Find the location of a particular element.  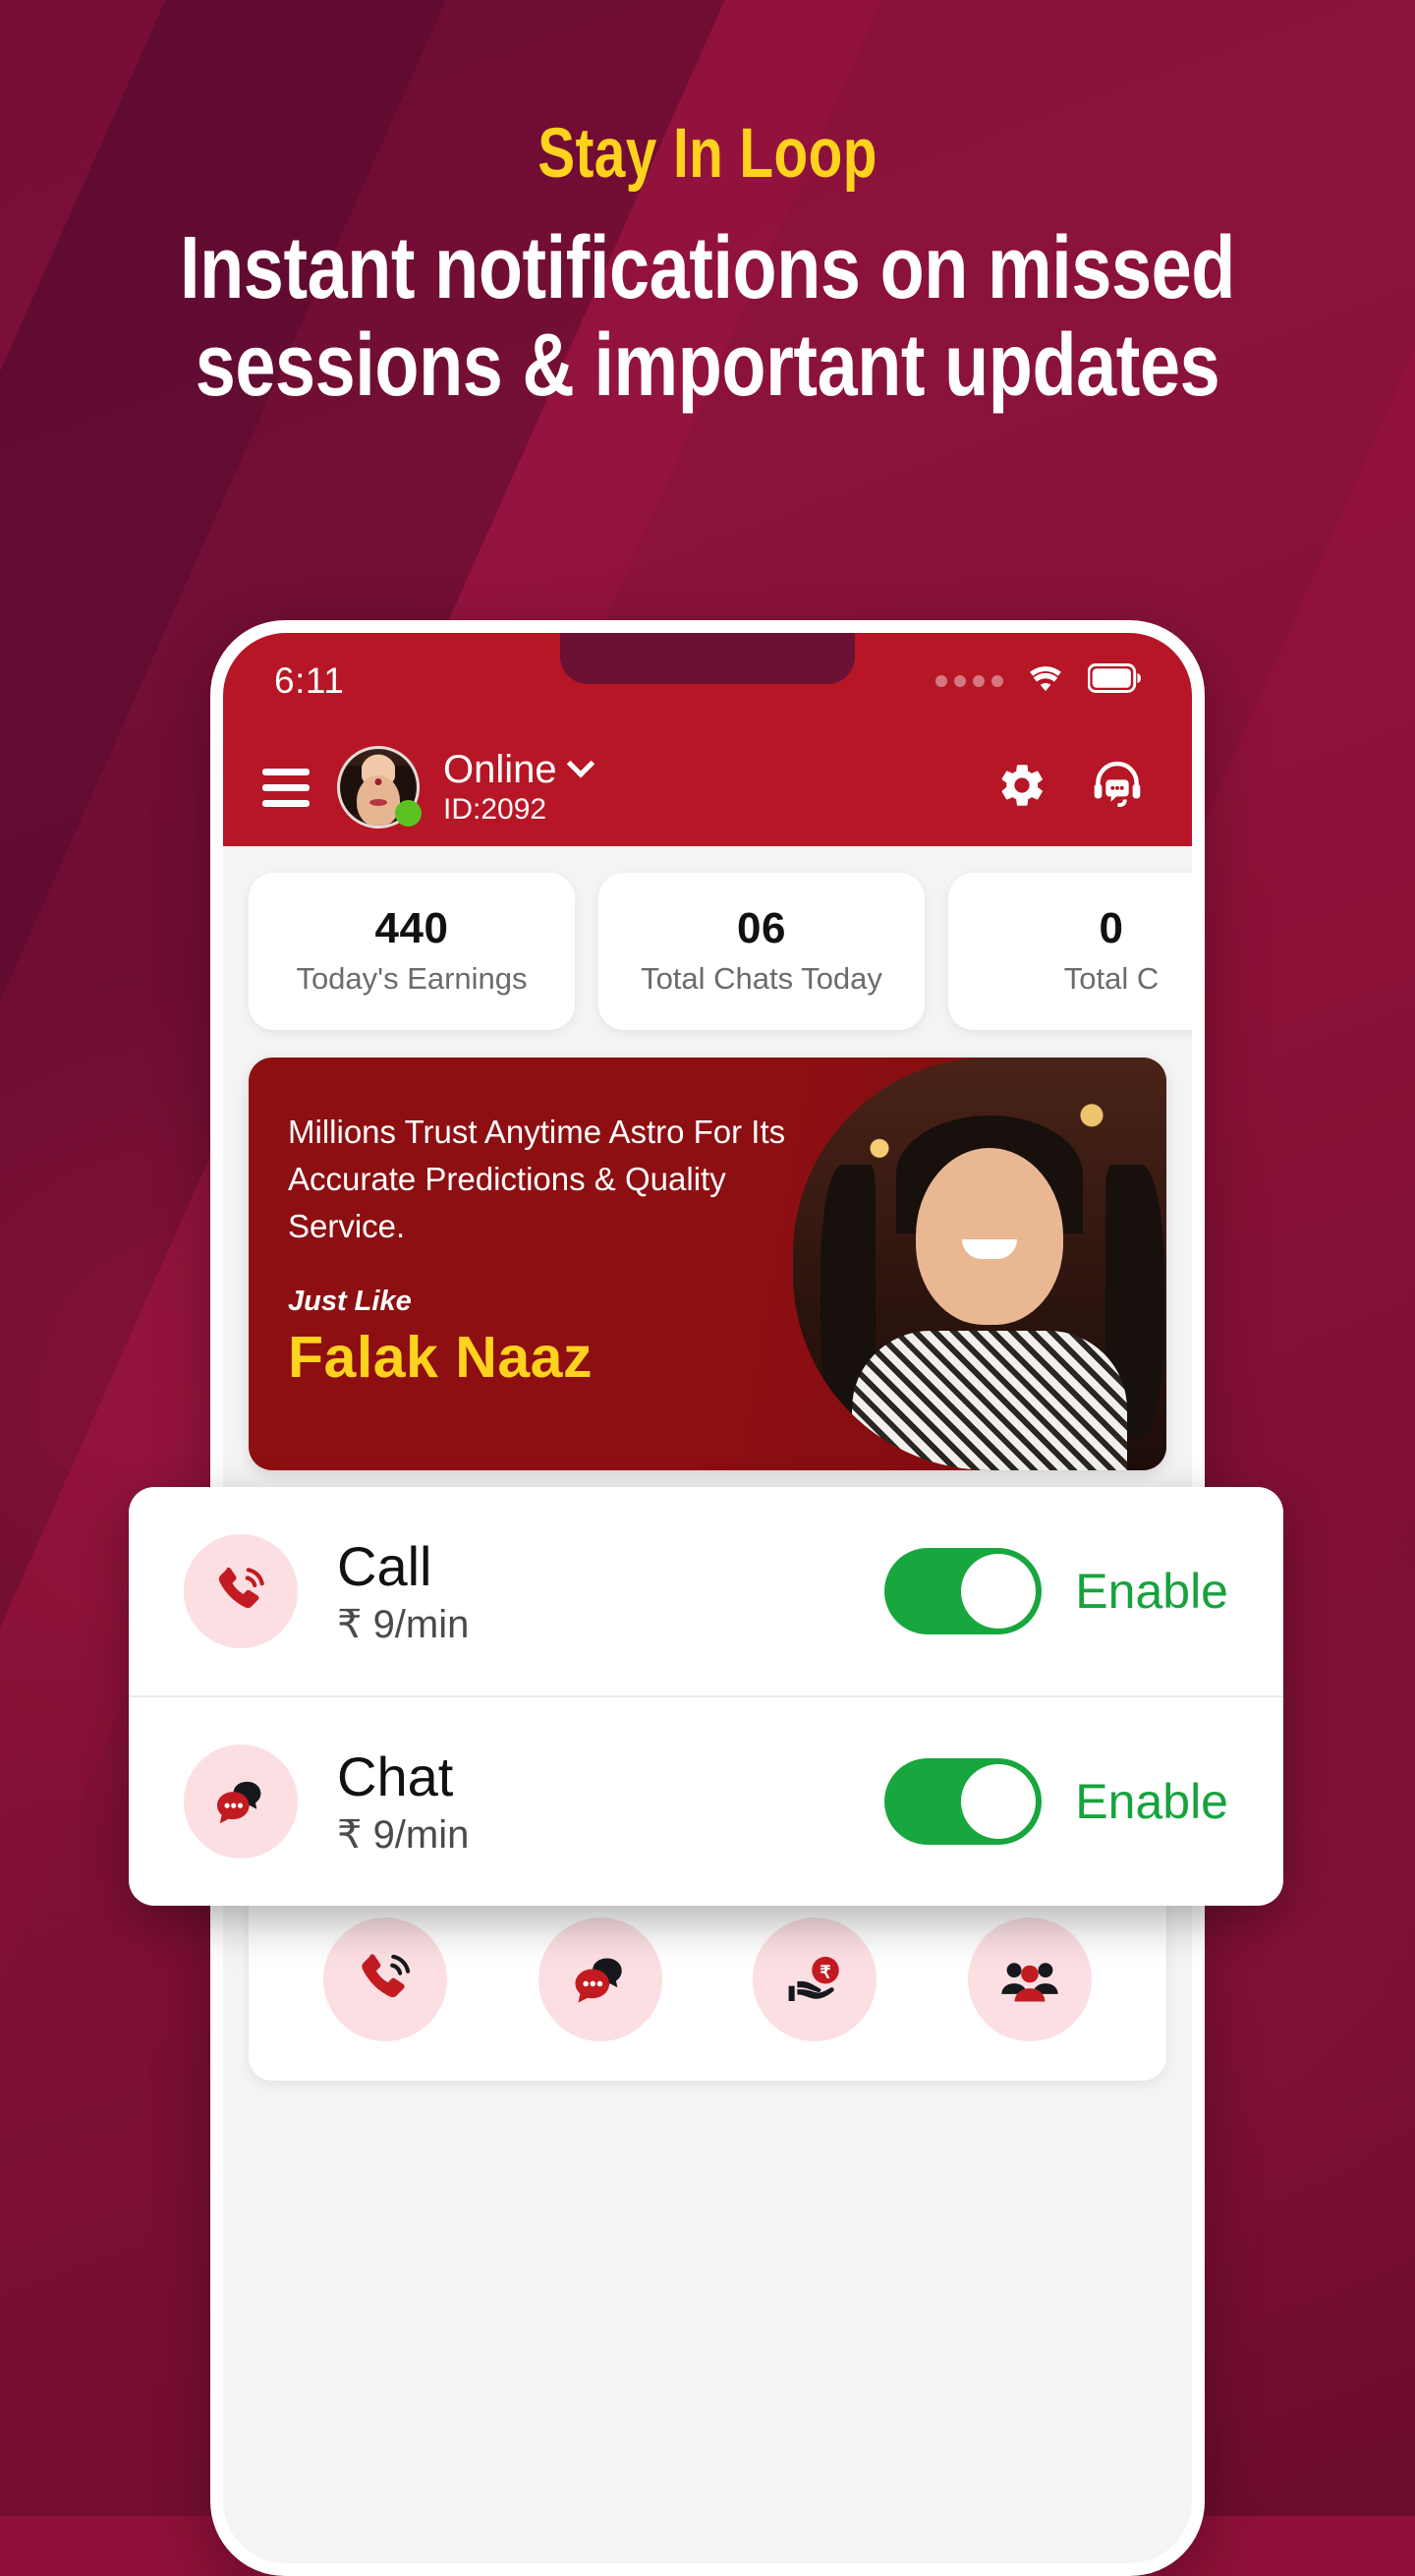

status-bar: 6:11 is located at coordinates (707, 680).